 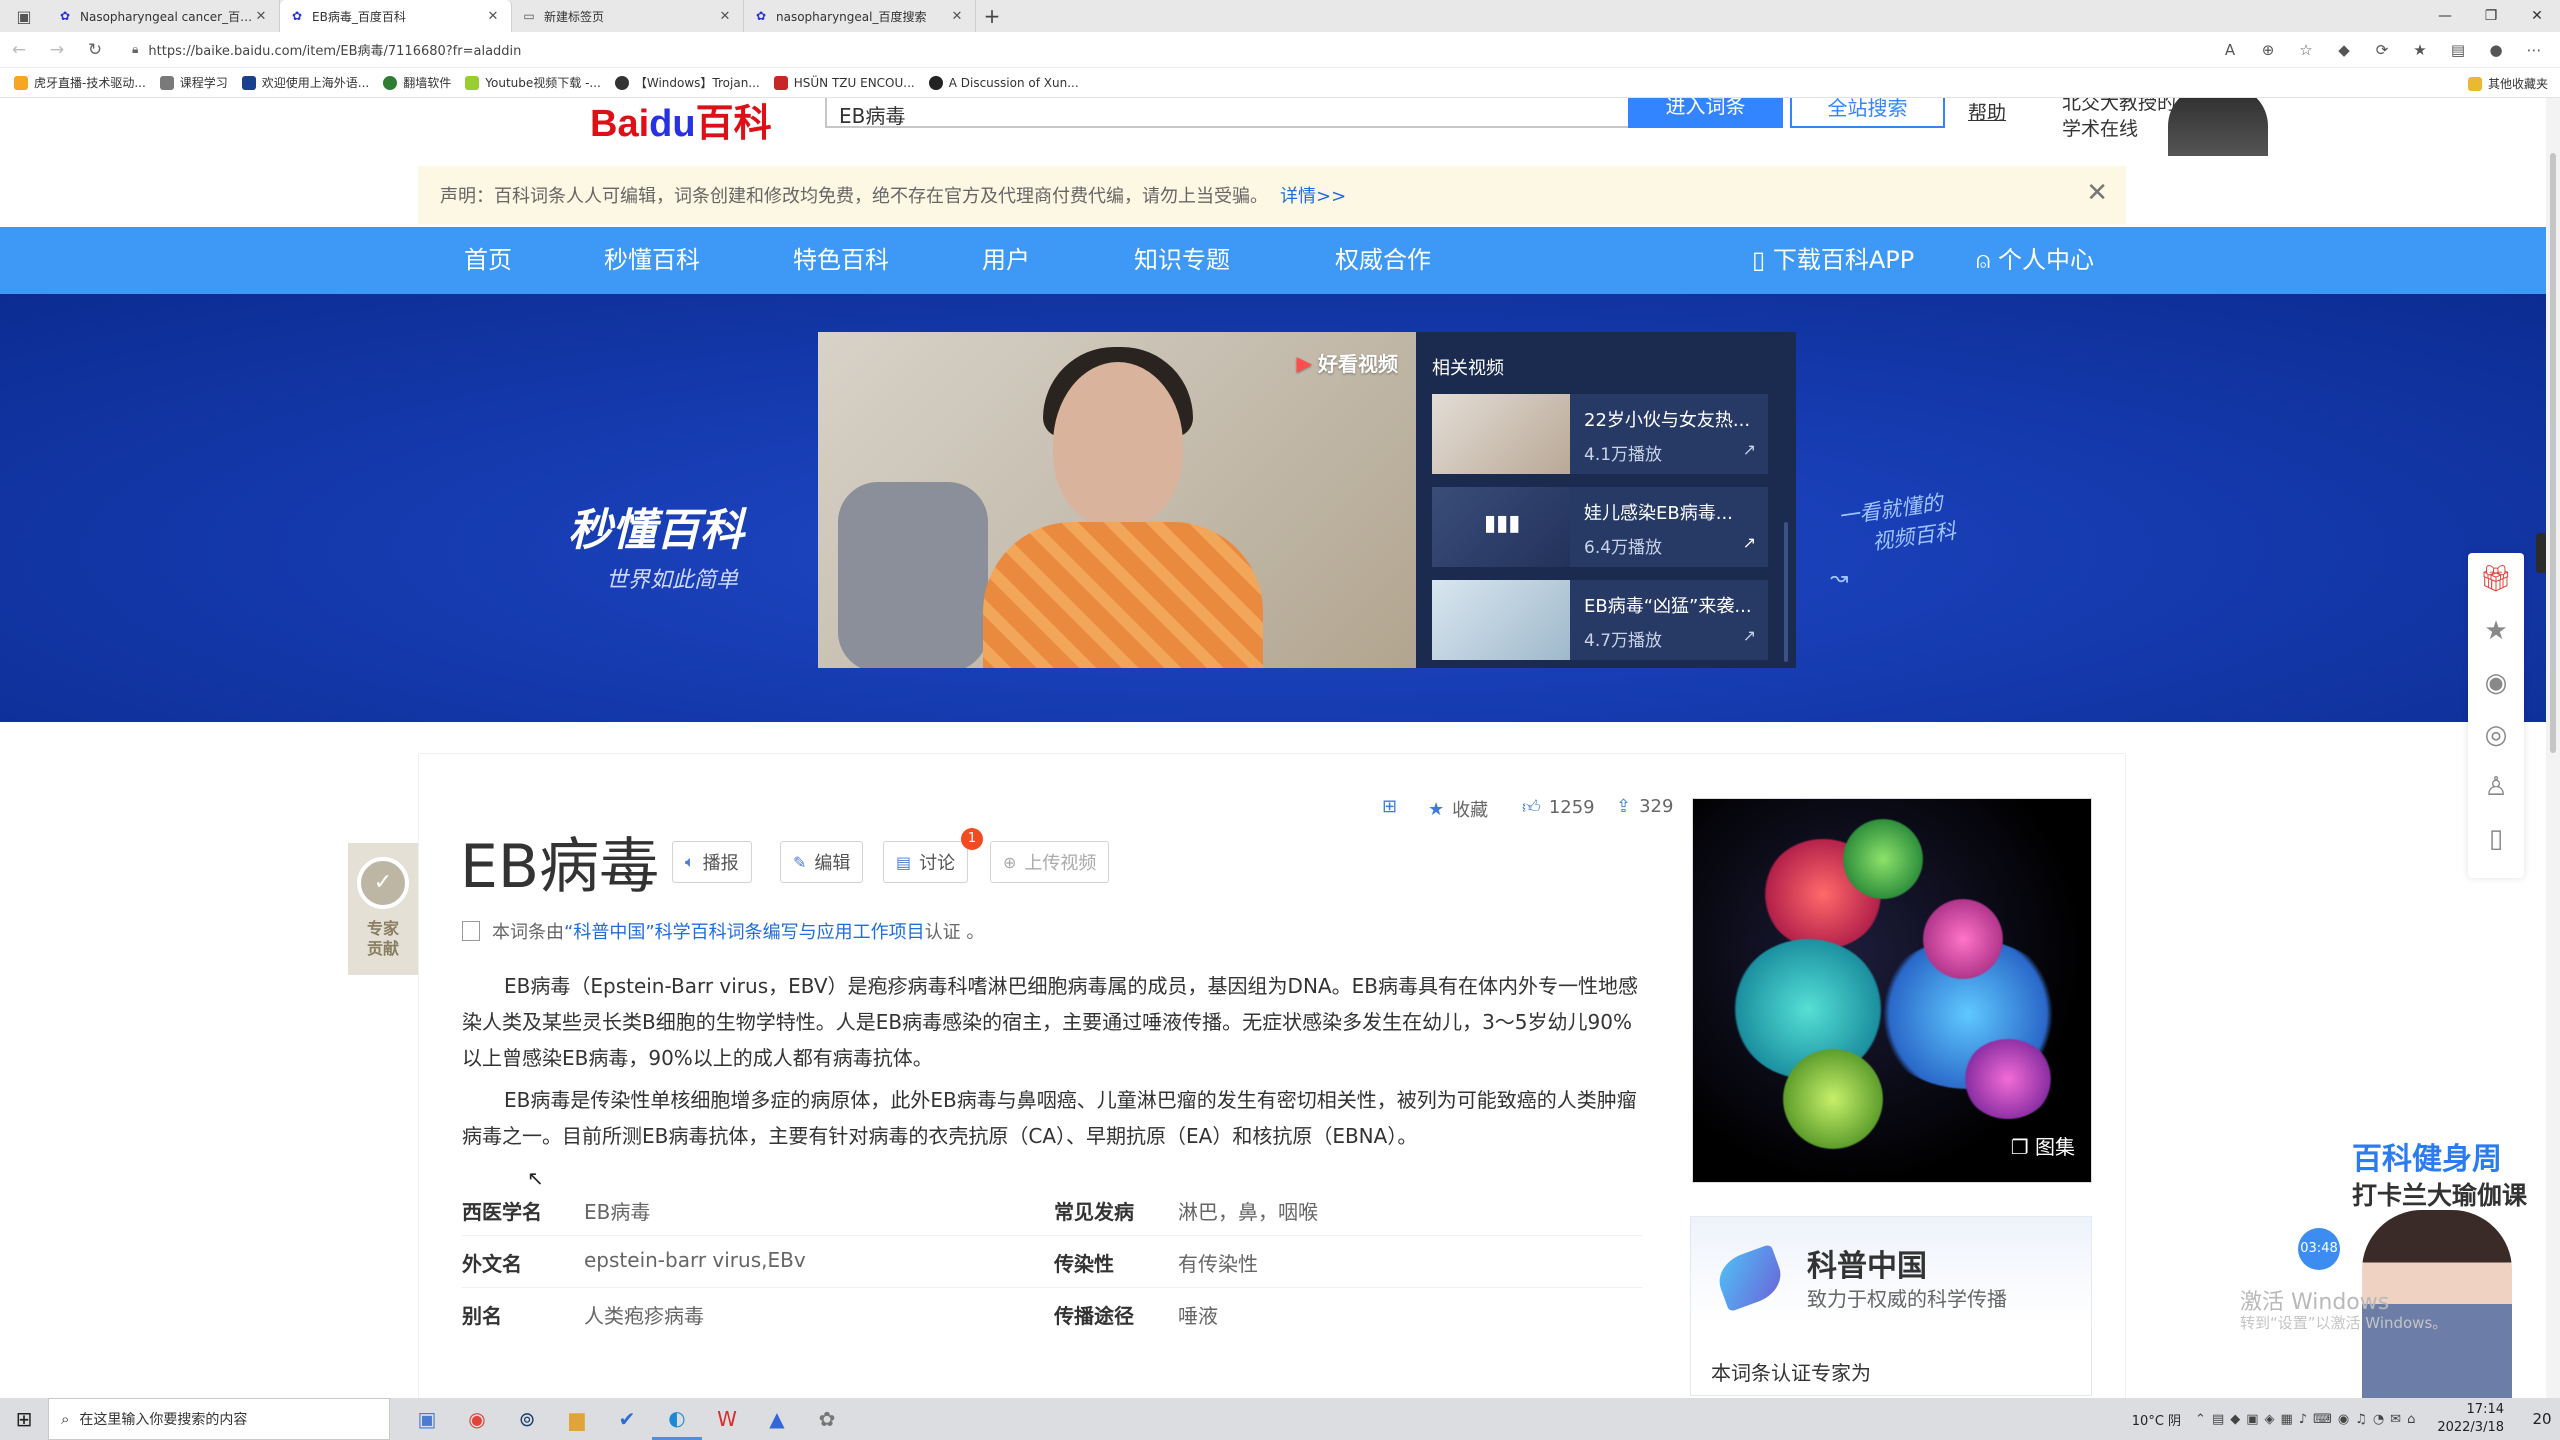 I want to click on share-button: ⇪ 329, so click(x=1644, y=806).